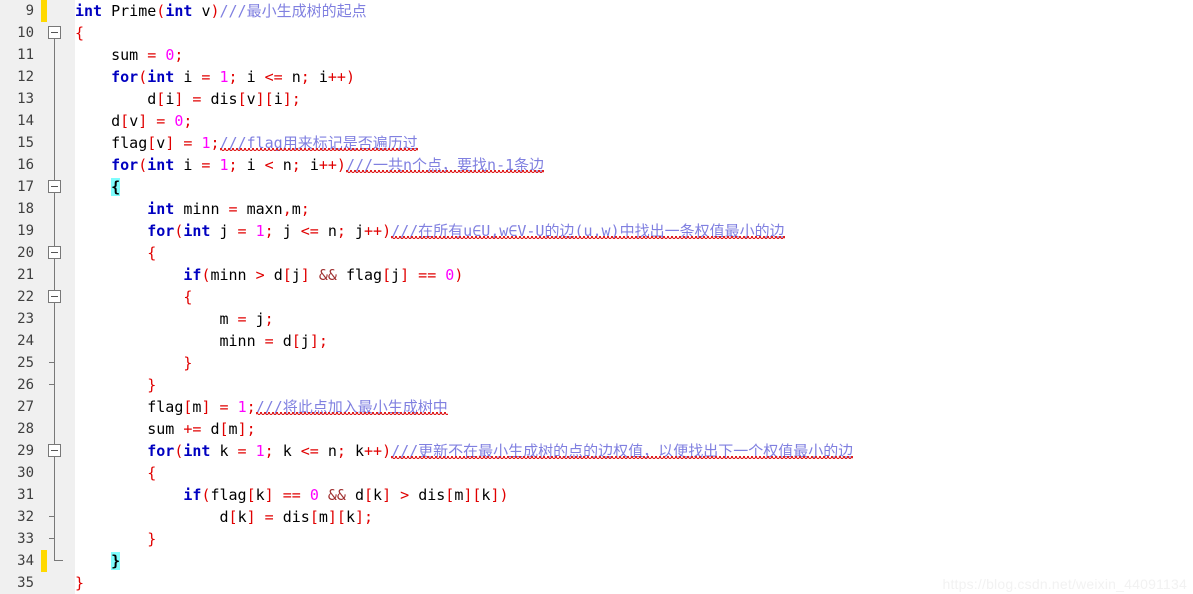  Describe the element at coordinates (634, 209) in the screenshot. I see `code-line: int minn = maxn,m;` at that location.